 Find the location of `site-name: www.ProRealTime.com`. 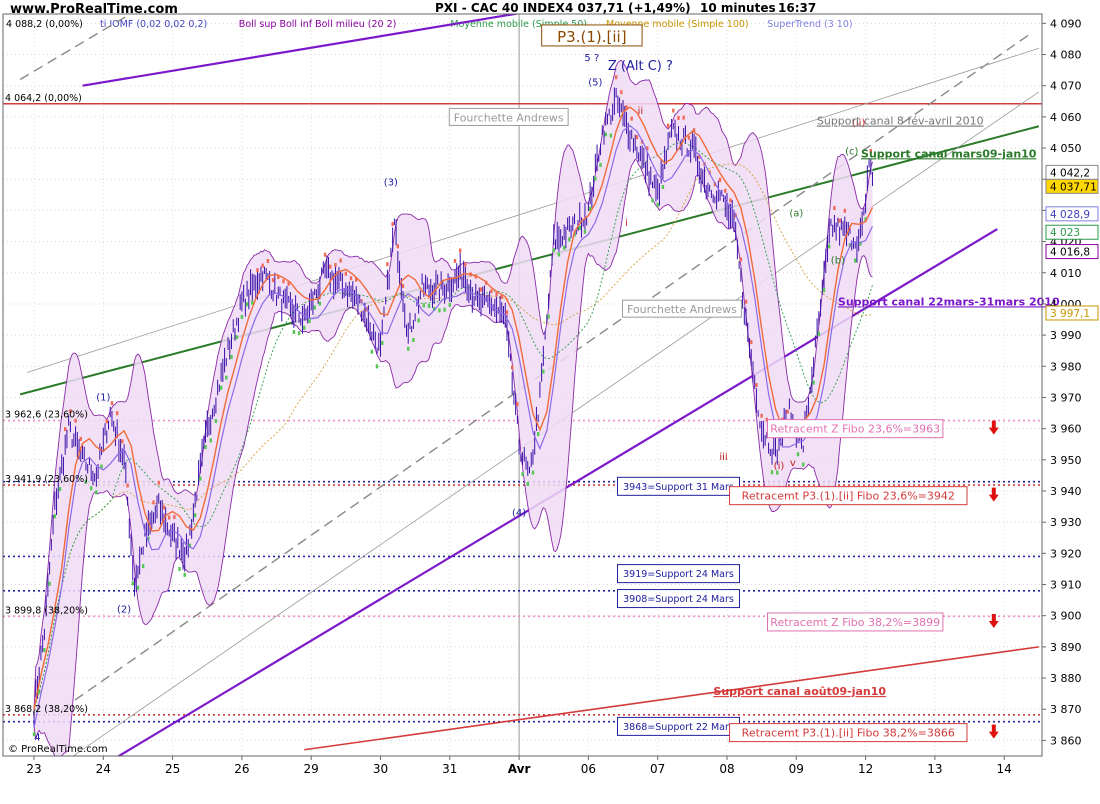

site-name: www.ProRealTime.com is located at coordinates (94, 9).